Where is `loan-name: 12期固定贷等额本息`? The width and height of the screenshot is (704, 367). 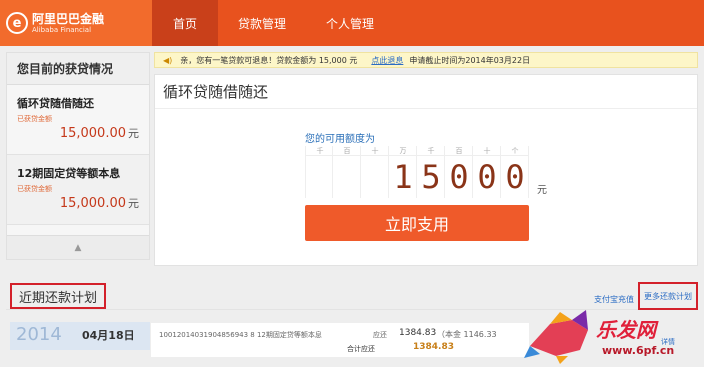
loan-name: 12期固定贷等额本息 is located at coordinates (69, 173).